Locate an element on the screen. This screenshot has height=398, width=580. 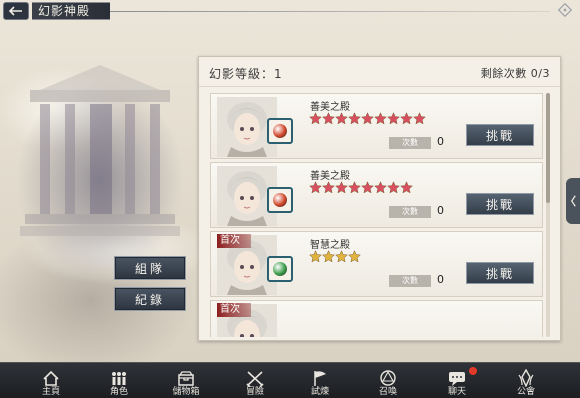
nav-label: 召喚 is located at coordinates (387, 392).